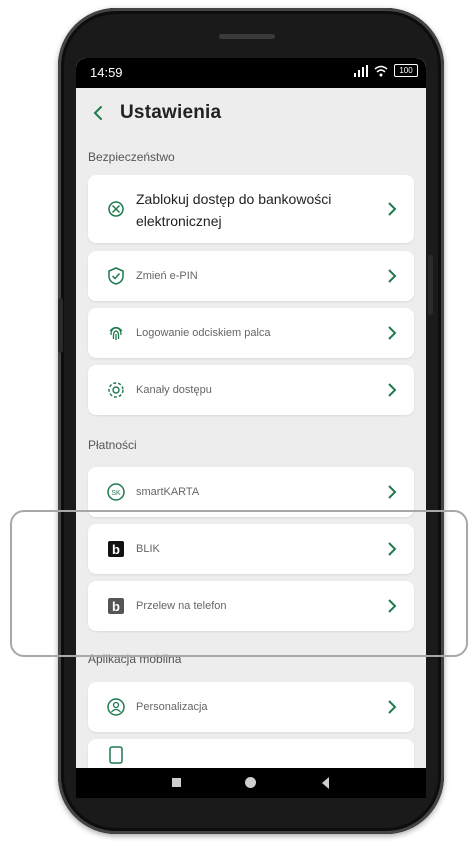 Image resolution: width=470 pixels, height=841 pixels. Describe the element at coordinates (167, 276) in the screenshot. I see `menu-item-label: Zmień e-PIN` at that location.